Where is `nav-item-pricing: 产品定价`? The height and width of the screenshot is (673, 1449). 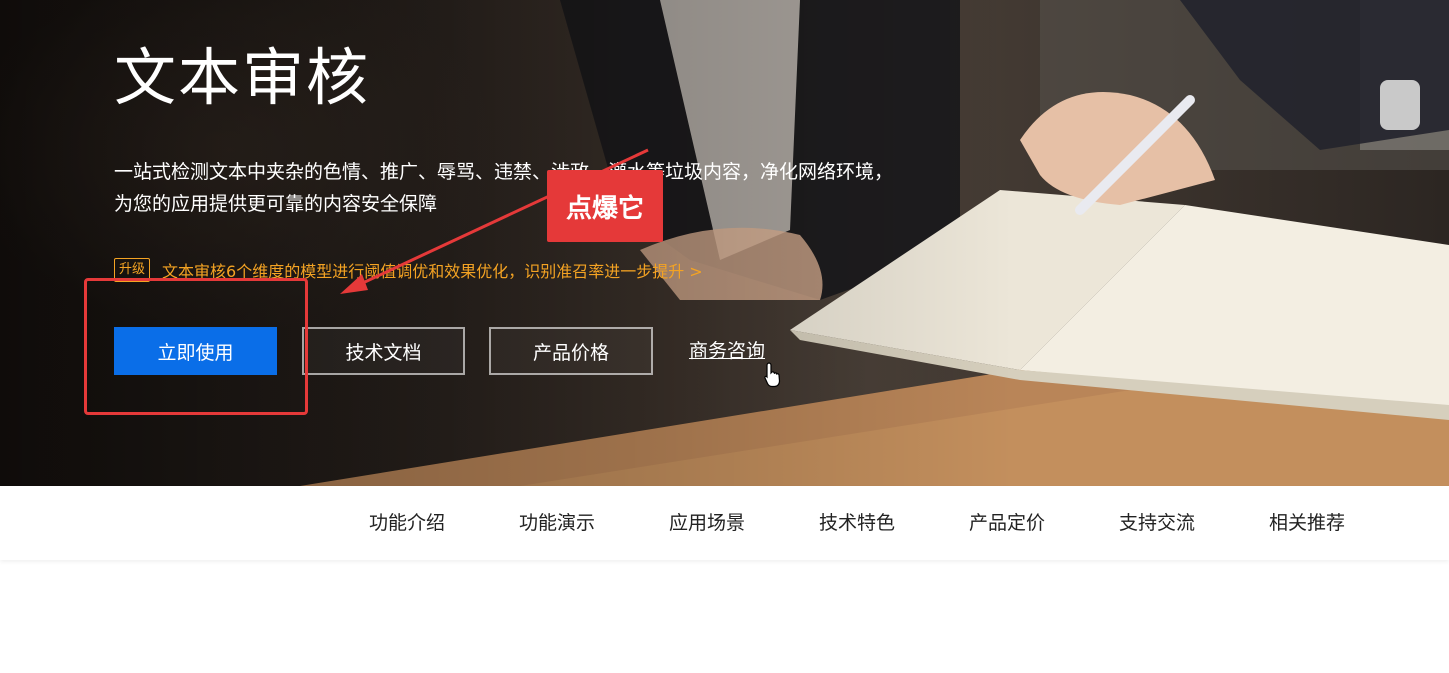
nav-item-pricing: 产品定价 is located at coordinates (1007, 523).